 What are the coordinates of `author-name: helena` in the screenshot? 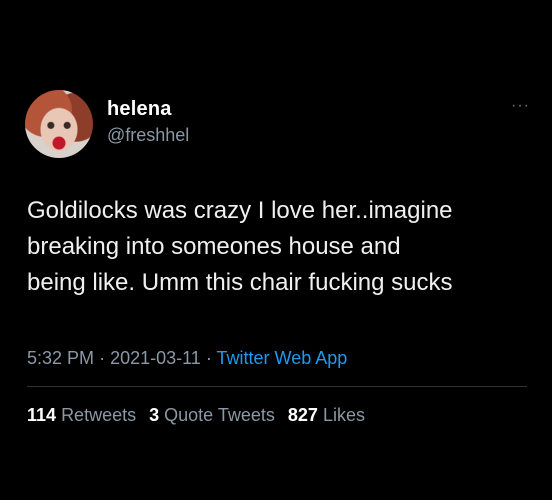 It's located at (139, 109).